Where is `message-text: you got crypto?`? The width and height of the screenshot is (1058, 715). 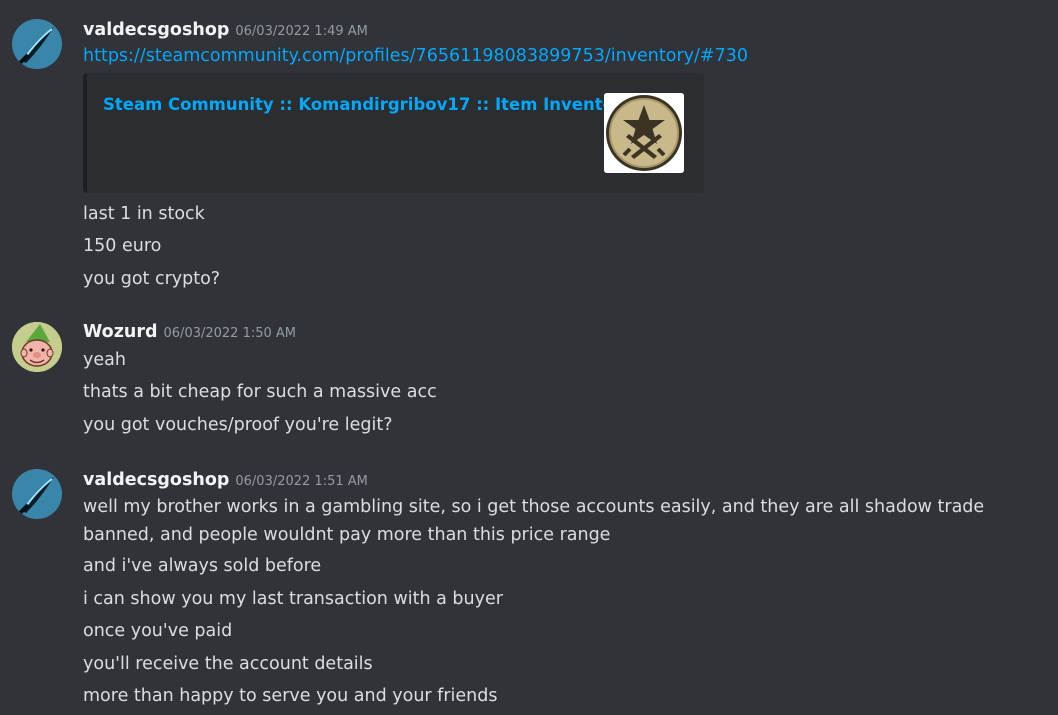 message-text: you got crypto? is located at coordinates (152, 279).